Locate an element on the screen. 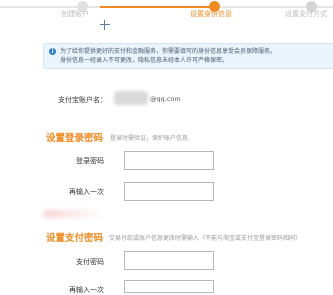  pay-password-title: 设置支付密码 is located at coordinates (75, 238).